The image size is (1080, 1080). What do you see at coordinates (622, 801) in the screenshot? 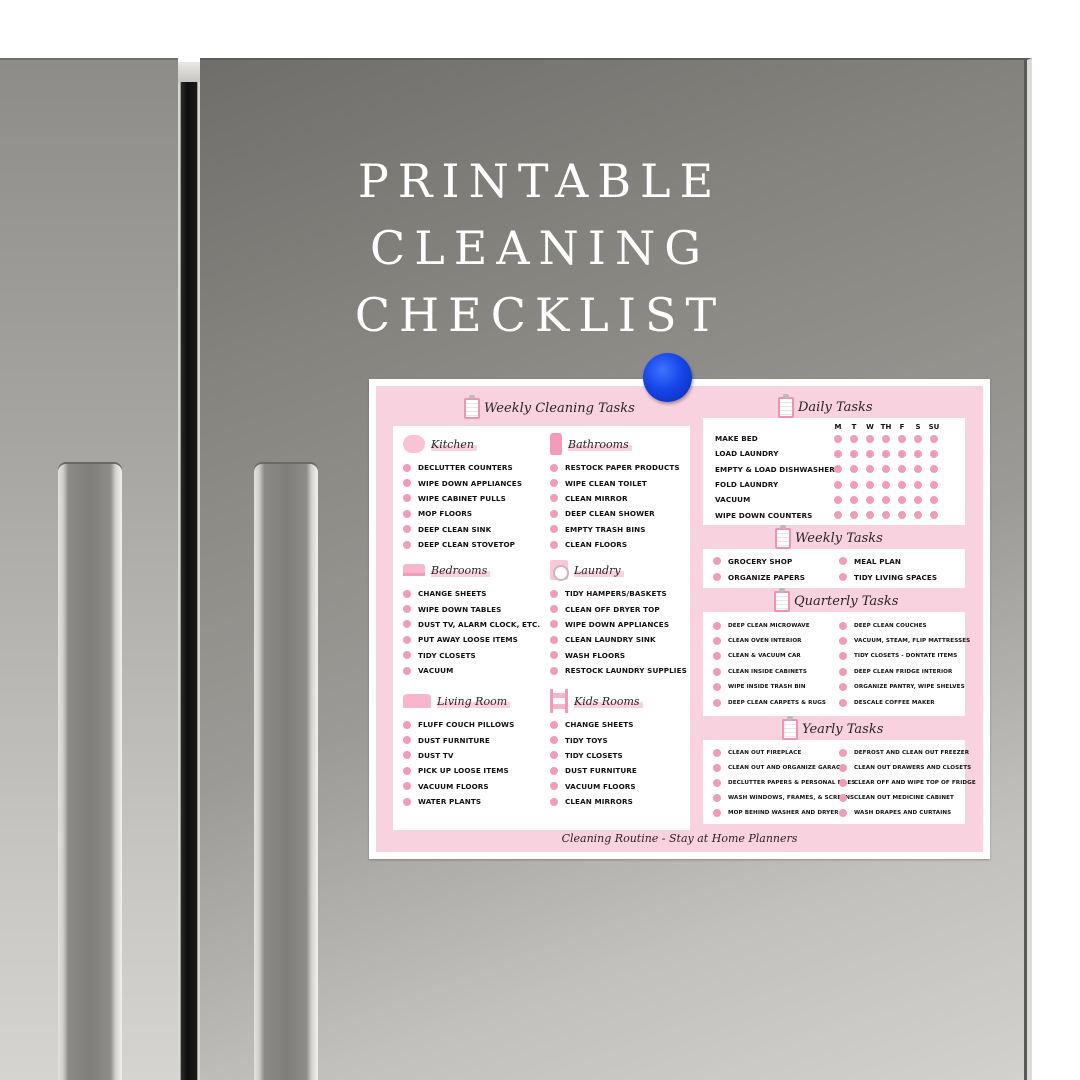
I see `checklist-item: CLEAN MIRRORS` at bounding box center [622, 801].